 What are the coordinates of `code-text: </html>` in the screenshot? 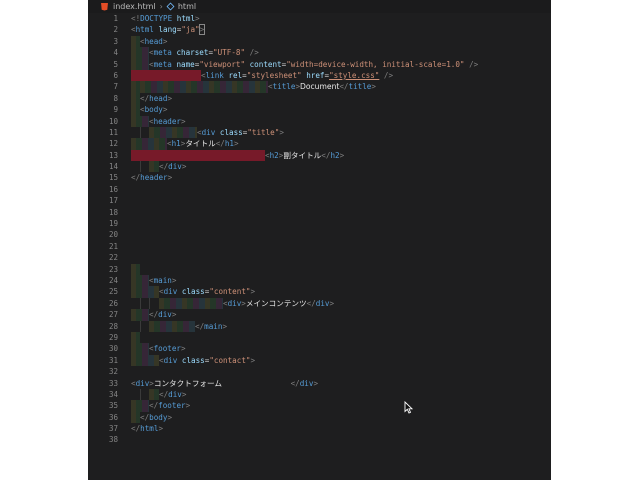 It's located at (147, 428).